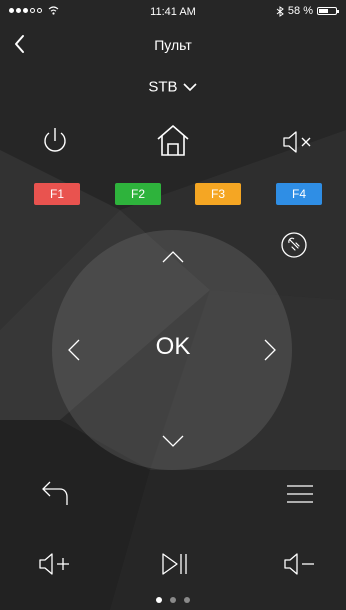 This screenshot has height=610, width=346. Describe the element at coordinates (299, 194) in the screenshot. I see `function-key-f4: F4` at that location.